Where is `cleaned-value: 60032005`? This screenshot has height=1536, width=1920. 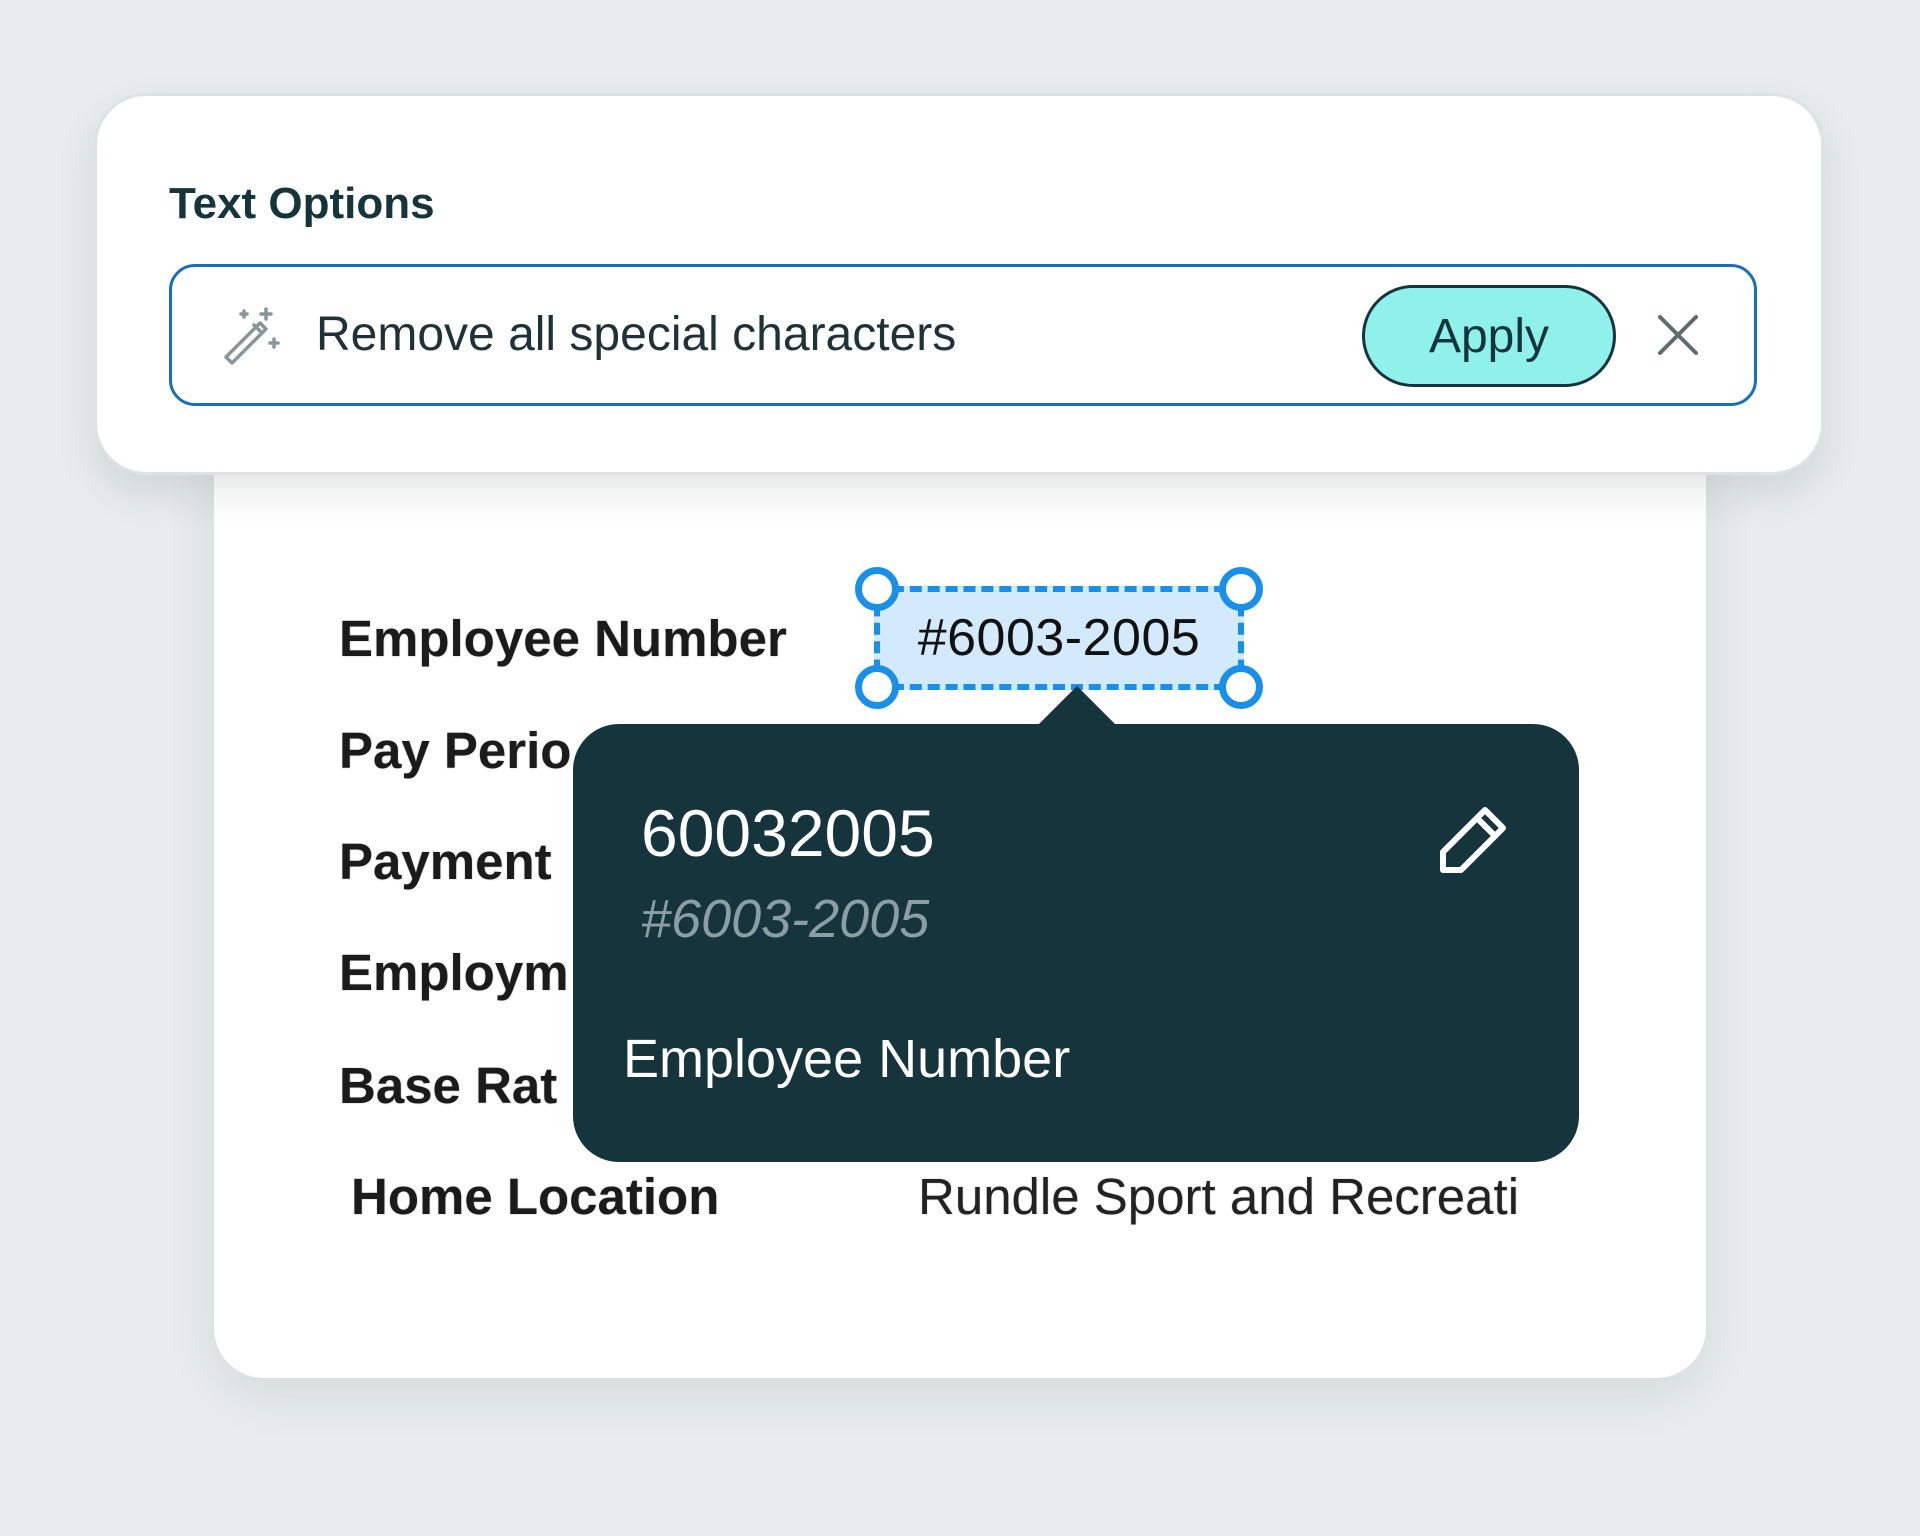 cleaned-value: 60032005 is located at coordinates (788, 833).